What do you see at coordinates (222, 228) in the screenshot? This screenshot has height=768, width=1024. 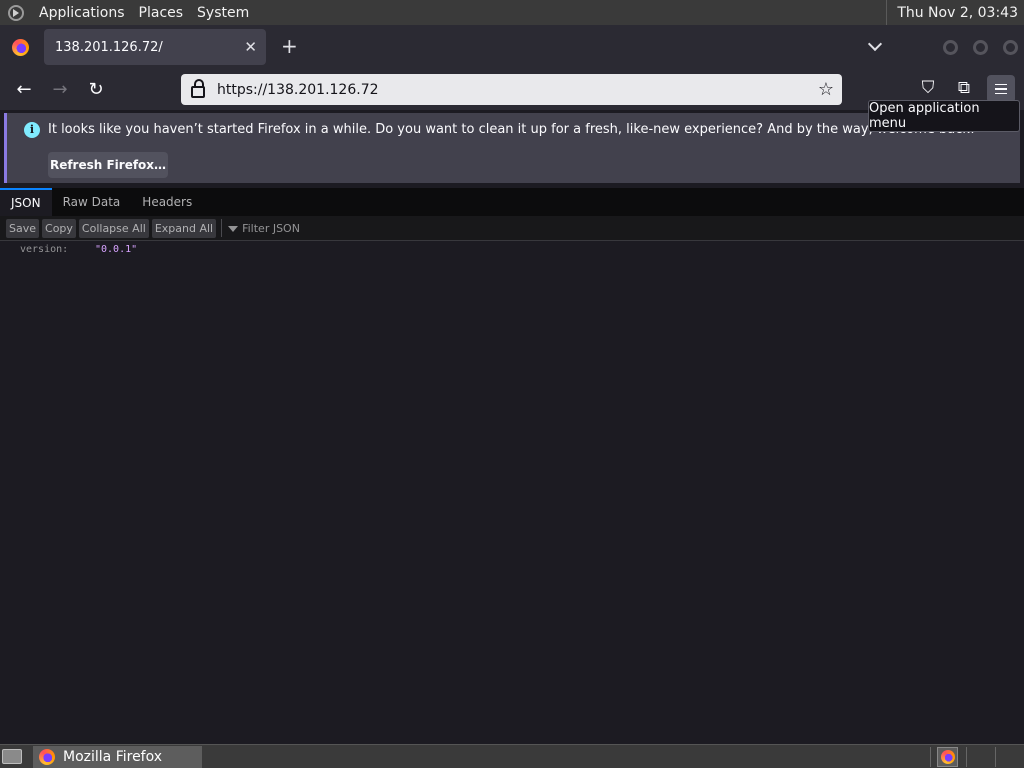 I see `toolbar-divider` at bounding box center [222, 228].